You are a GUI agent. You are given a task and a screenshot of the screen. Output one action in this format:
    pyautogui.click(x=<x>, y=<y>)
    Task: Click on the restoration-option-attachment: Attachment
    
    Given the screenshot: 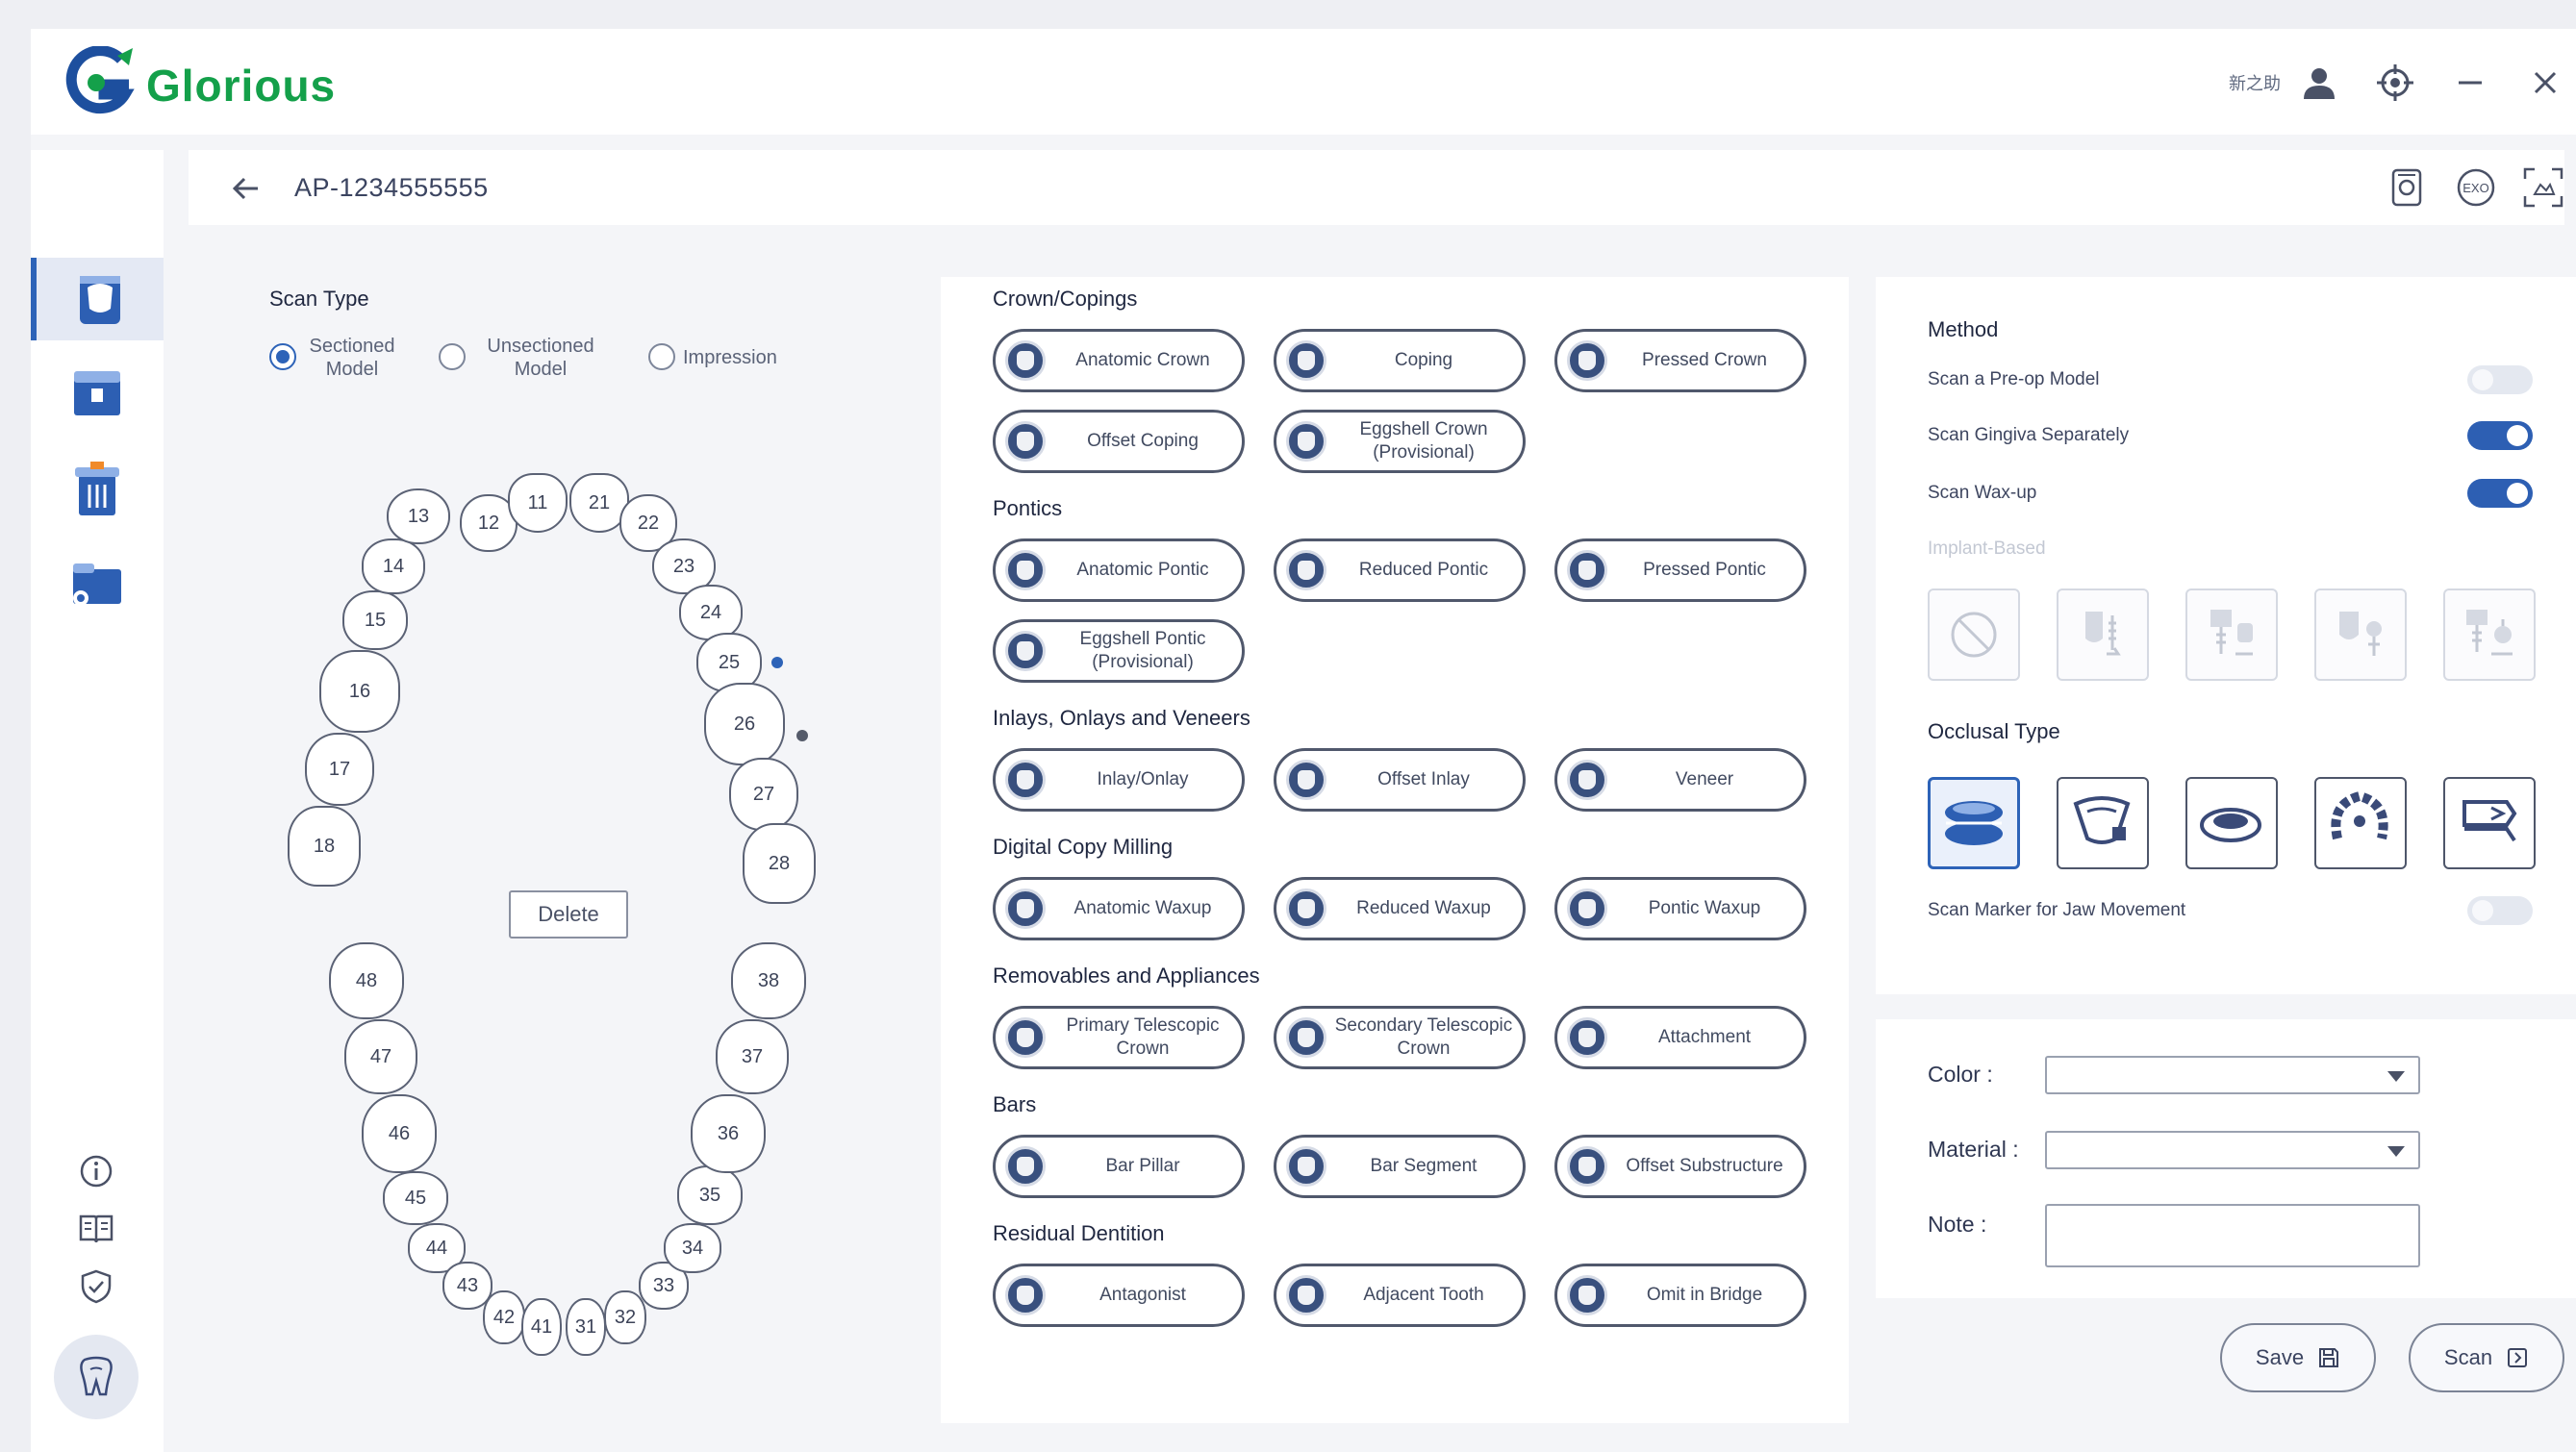 What is the action you would take?
    pyautogui.click(x=1680, y=1037)
    